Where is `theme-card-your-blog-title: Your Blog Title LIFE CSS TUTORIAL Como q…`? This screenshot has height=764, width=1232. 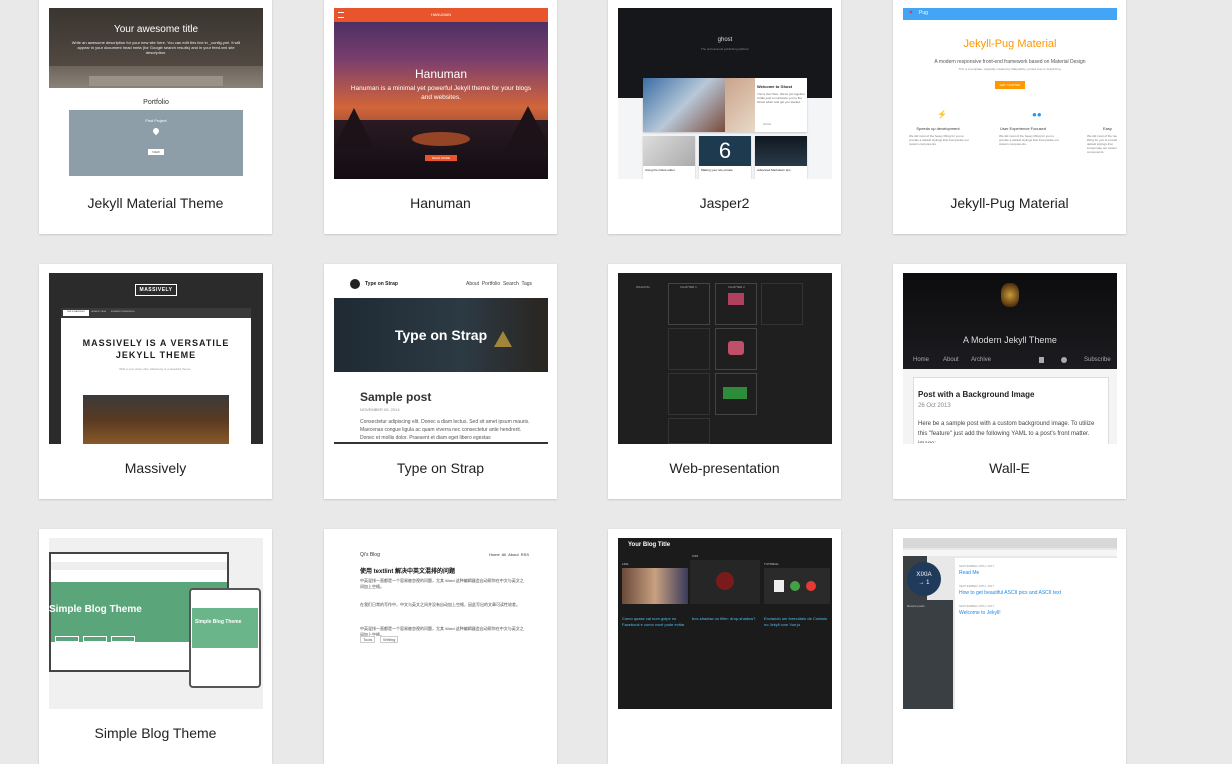 theme-card-your-blog-title: Your Blog Title LIFE CSS TUTORIAL Como q… is located at coordinates (724, 646).